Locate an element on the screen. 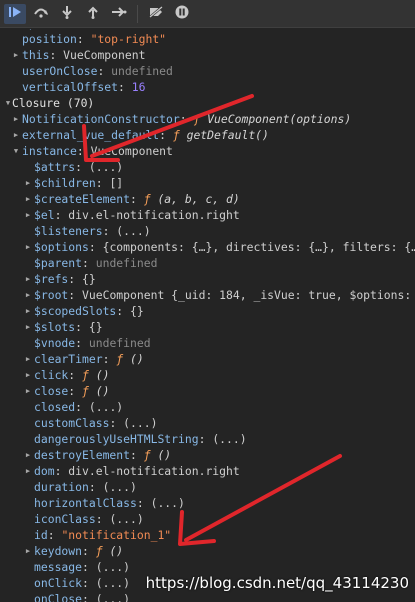  annotation-arrow-top is located at coordinates (172, 126).